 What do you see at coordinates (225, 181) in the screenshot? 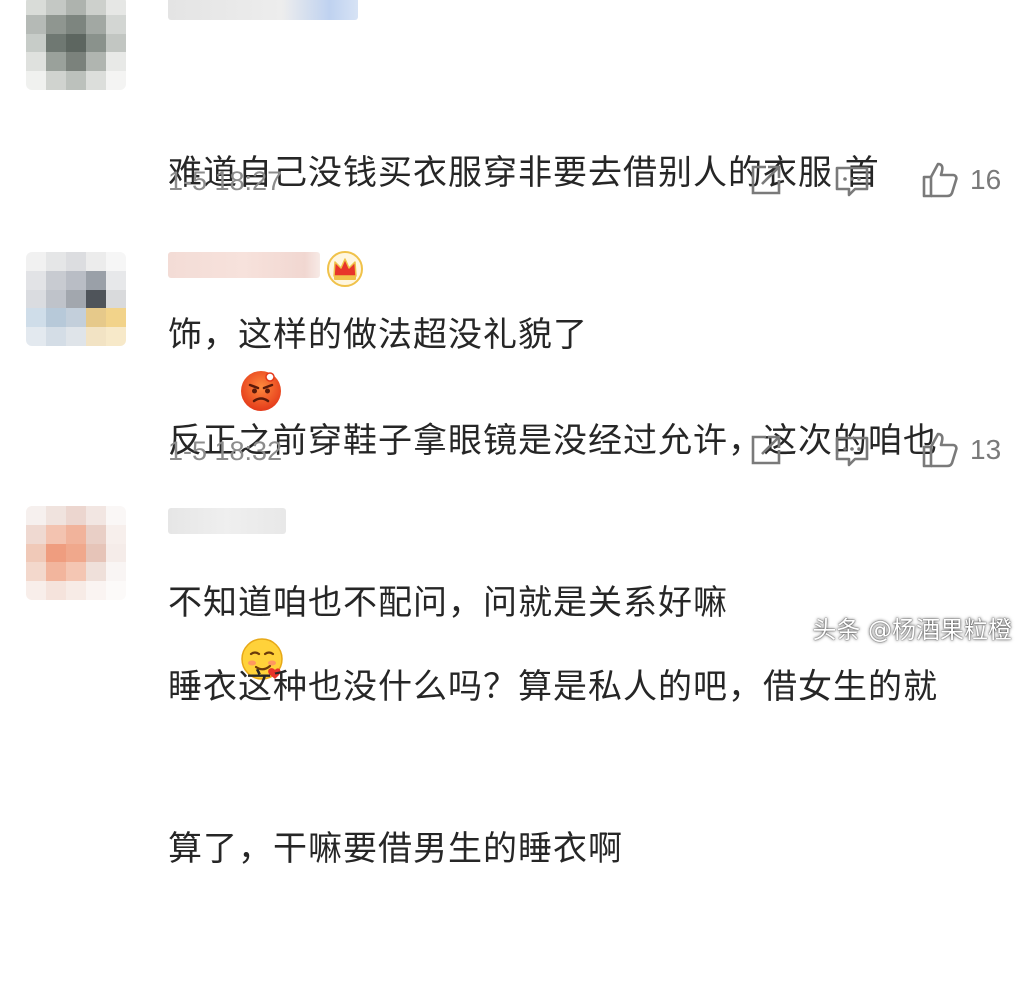
I see `comment-time: 1-5 18:27` at bounding box center [225, 181].